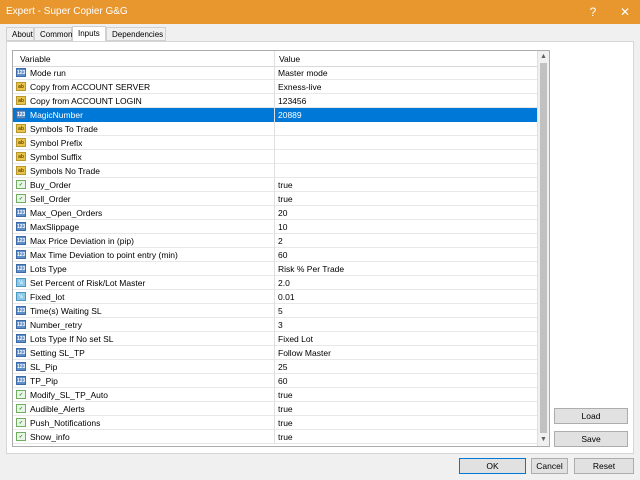 The height and width of the screenshot is (480, 640). Describe the element at coordinates (625, 12) in the screenshot. I see `close-button: ✕` at that location.